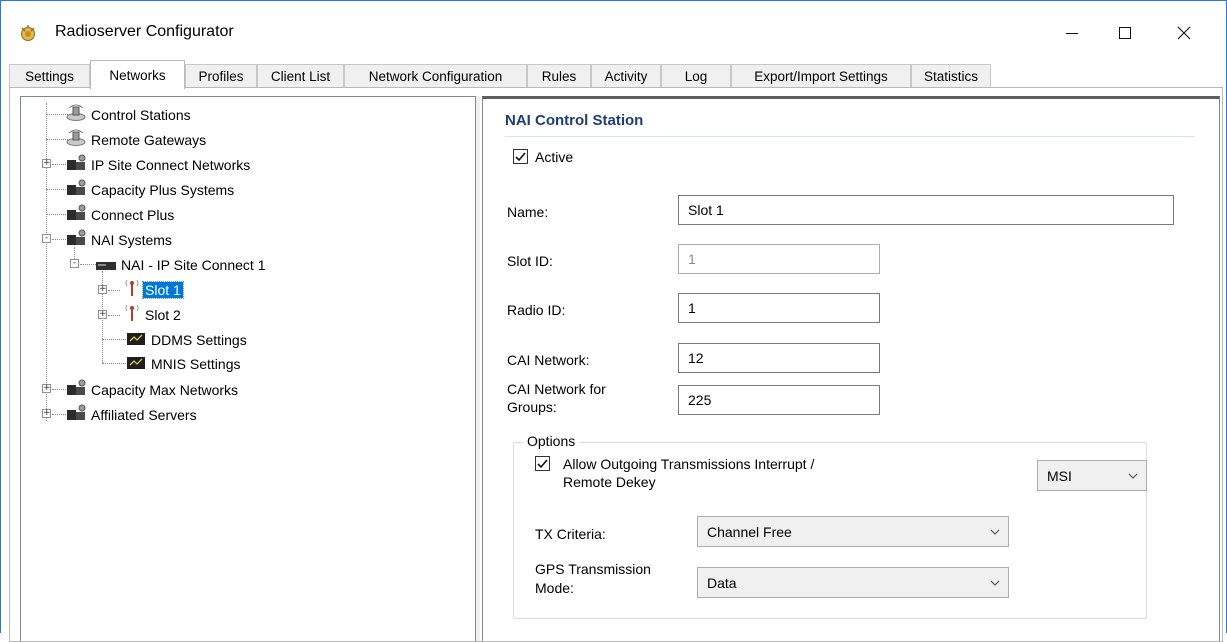 The width and height of the screenshot is (1227, 642). I want to click on tx-criteria-label: TX Criteria:, so click(570, 534).